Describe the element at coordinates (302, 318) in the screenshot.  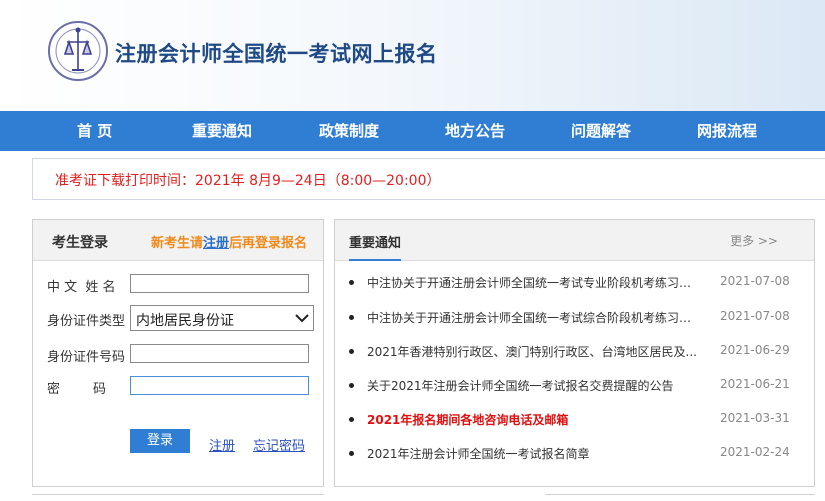
I see `chevron-down-icon` at that location.